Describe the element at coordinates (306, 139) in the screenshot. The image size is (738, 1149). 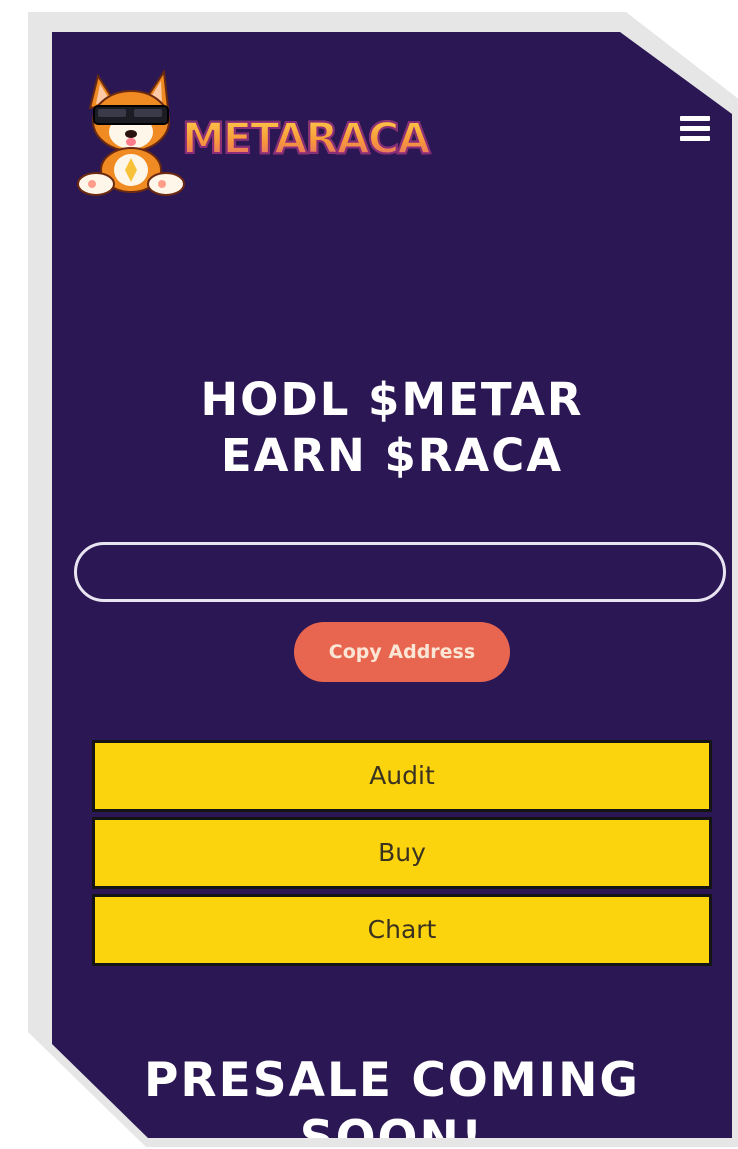
I see `brand-wordmark: METARACA` at that location.